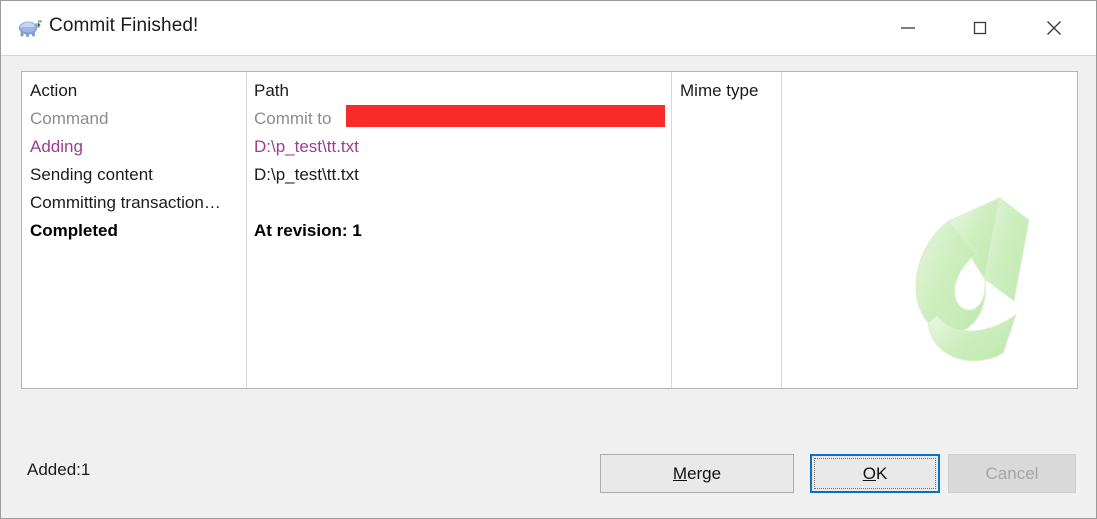 The height and width of the screenshot is (519, 1097). Describe the element at coordinates (549, 175) in the screenshot. I see `list-item: Sending content D:\p_test\tt.txt` at that location.